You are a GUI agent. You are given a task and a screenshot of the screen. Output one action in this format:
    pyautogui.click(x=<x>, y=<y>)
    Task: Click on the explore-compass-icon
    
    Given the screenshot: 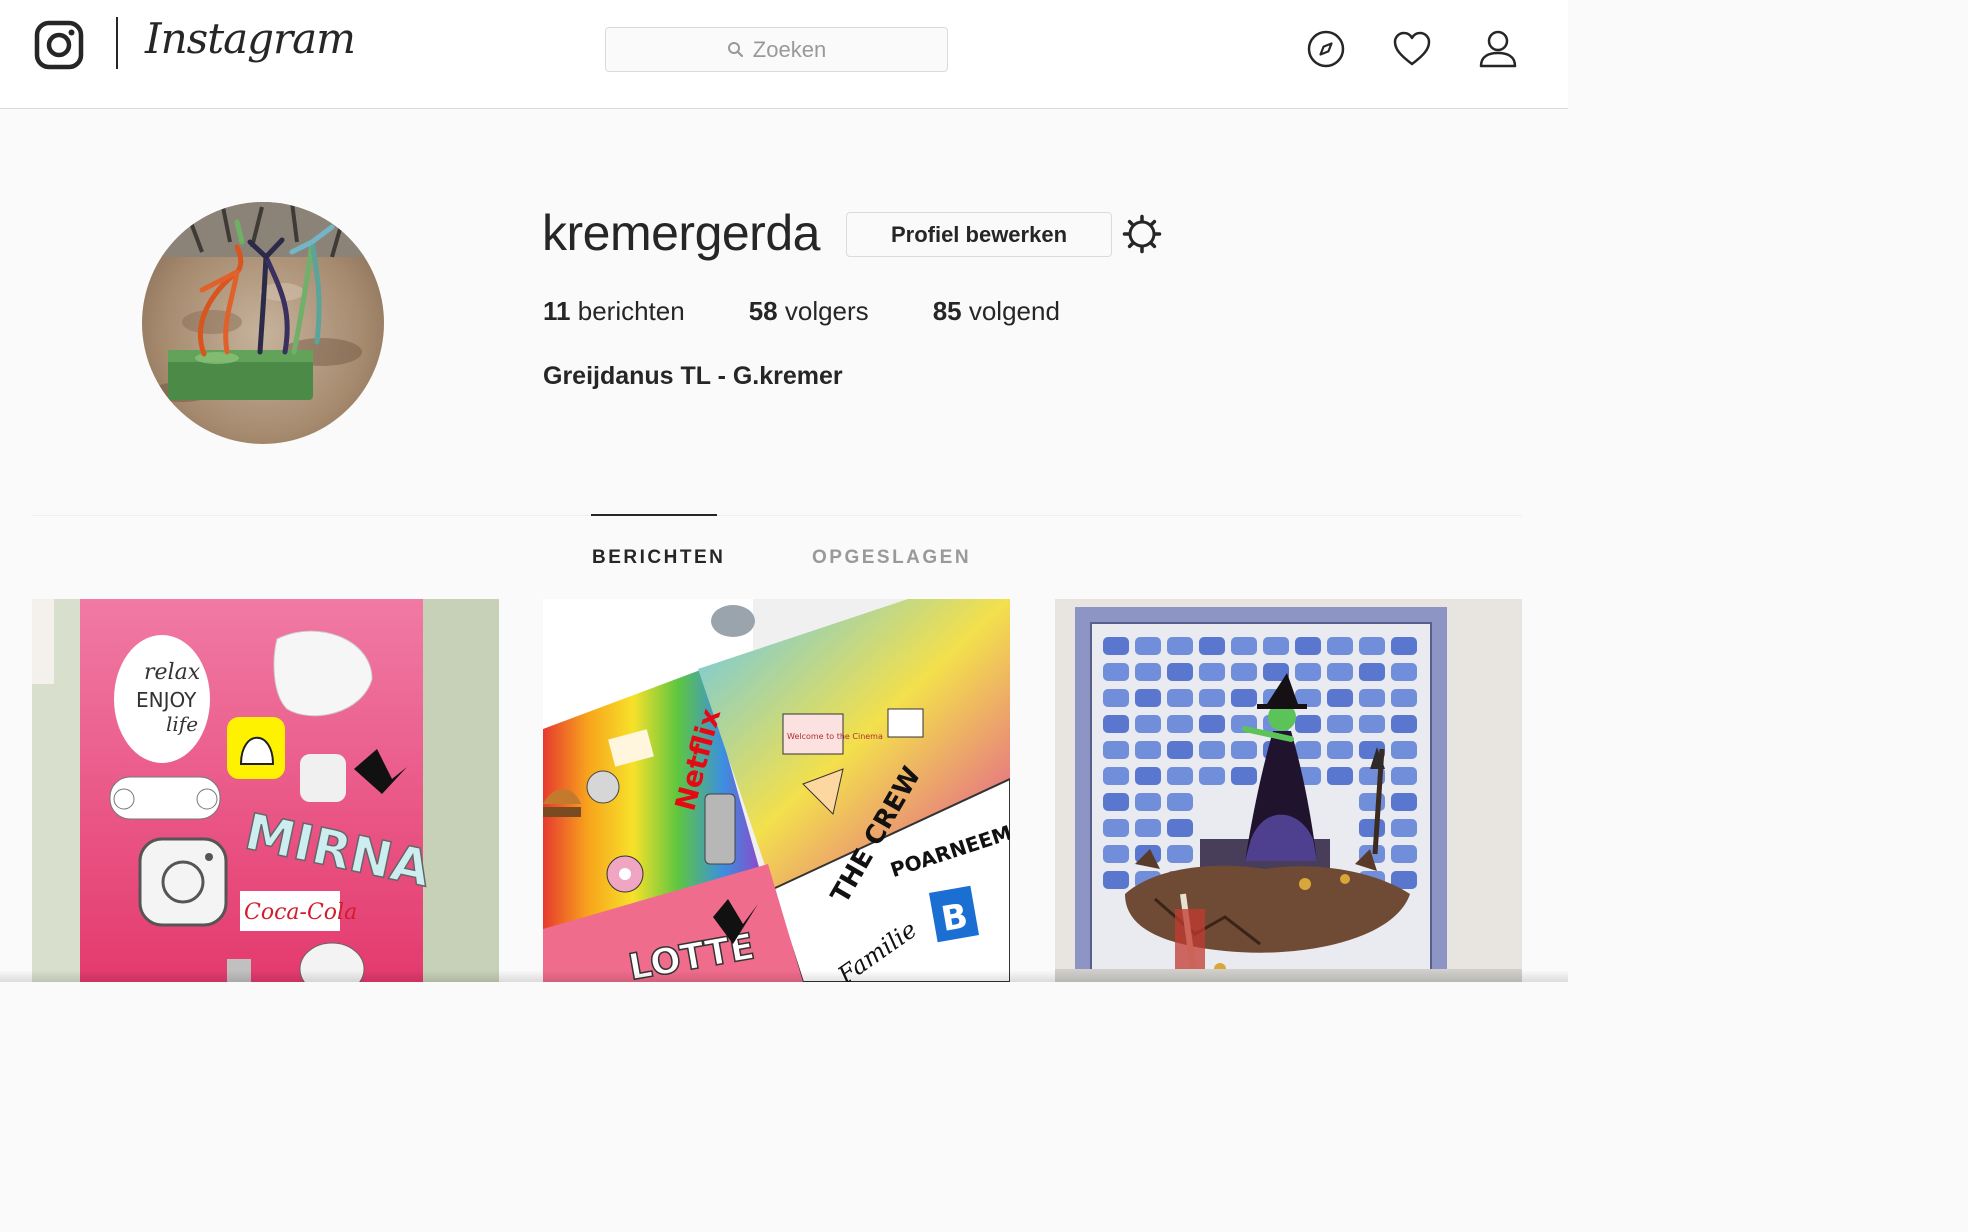 What is the action you would take?
    pyautogui.click(x=1326, y=49)
    